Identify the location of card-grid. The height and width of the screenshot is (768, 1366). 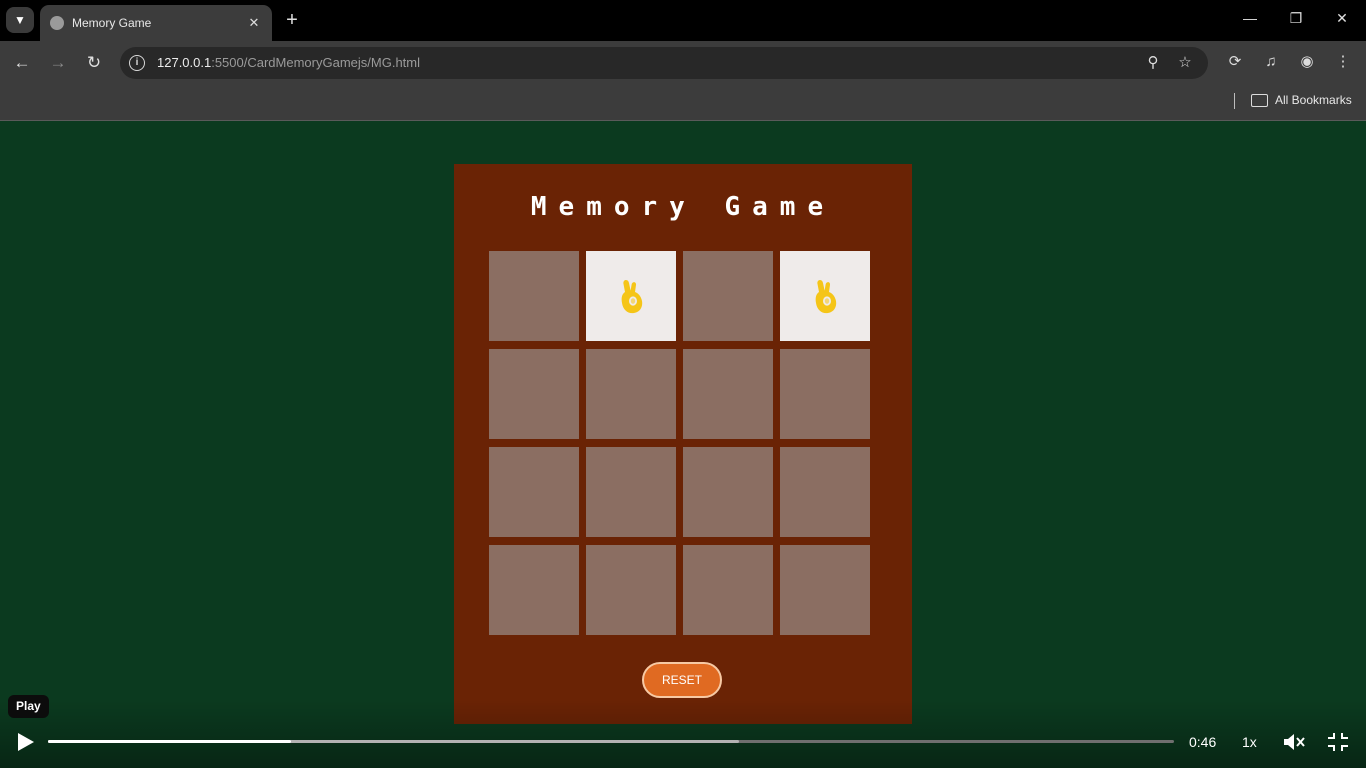
(679, 443).